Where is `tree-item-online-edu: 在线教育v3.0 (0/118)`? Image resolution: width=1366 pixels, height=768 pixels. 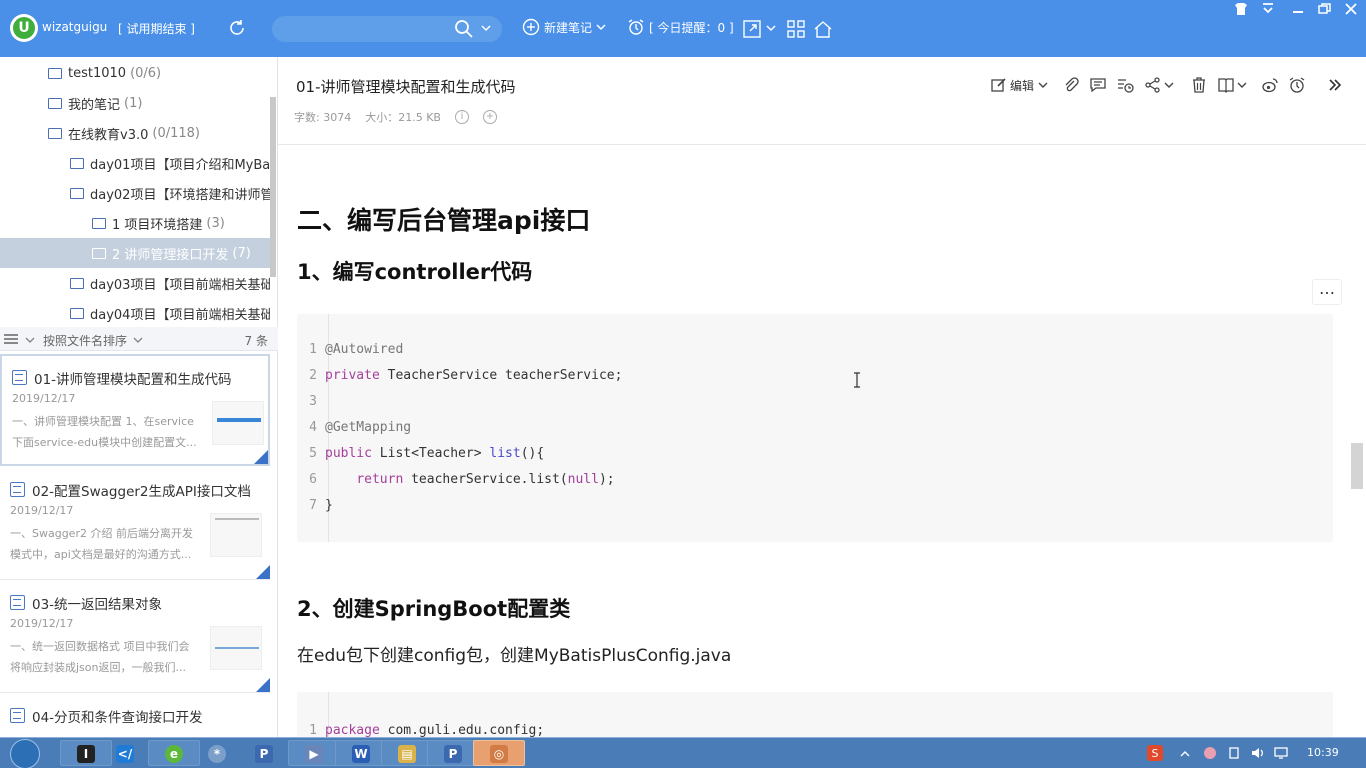
tree-item-online-edu: 在线教育v3.0 (0/118) is located at coordinates (159, 133).